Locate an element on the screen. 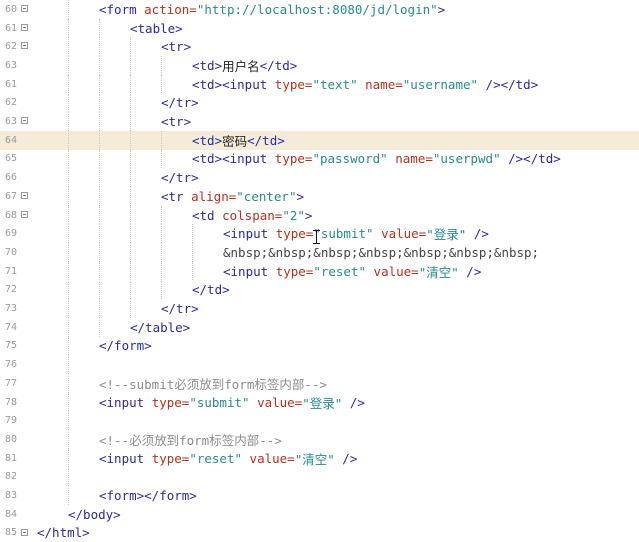 The height and width of the screenshot is (542, 639). code-token: <tr is located at coordinates (176, 196).